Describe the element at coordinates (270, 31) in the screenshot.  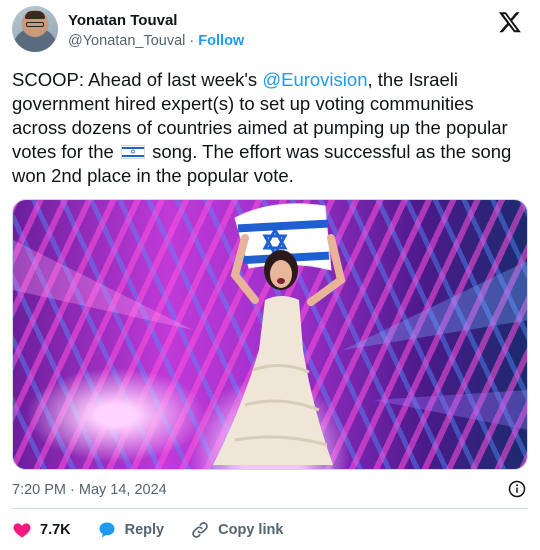
I see `tweet-header: Yonatan Touval @Yonatan_Touval · Follow` at that location.